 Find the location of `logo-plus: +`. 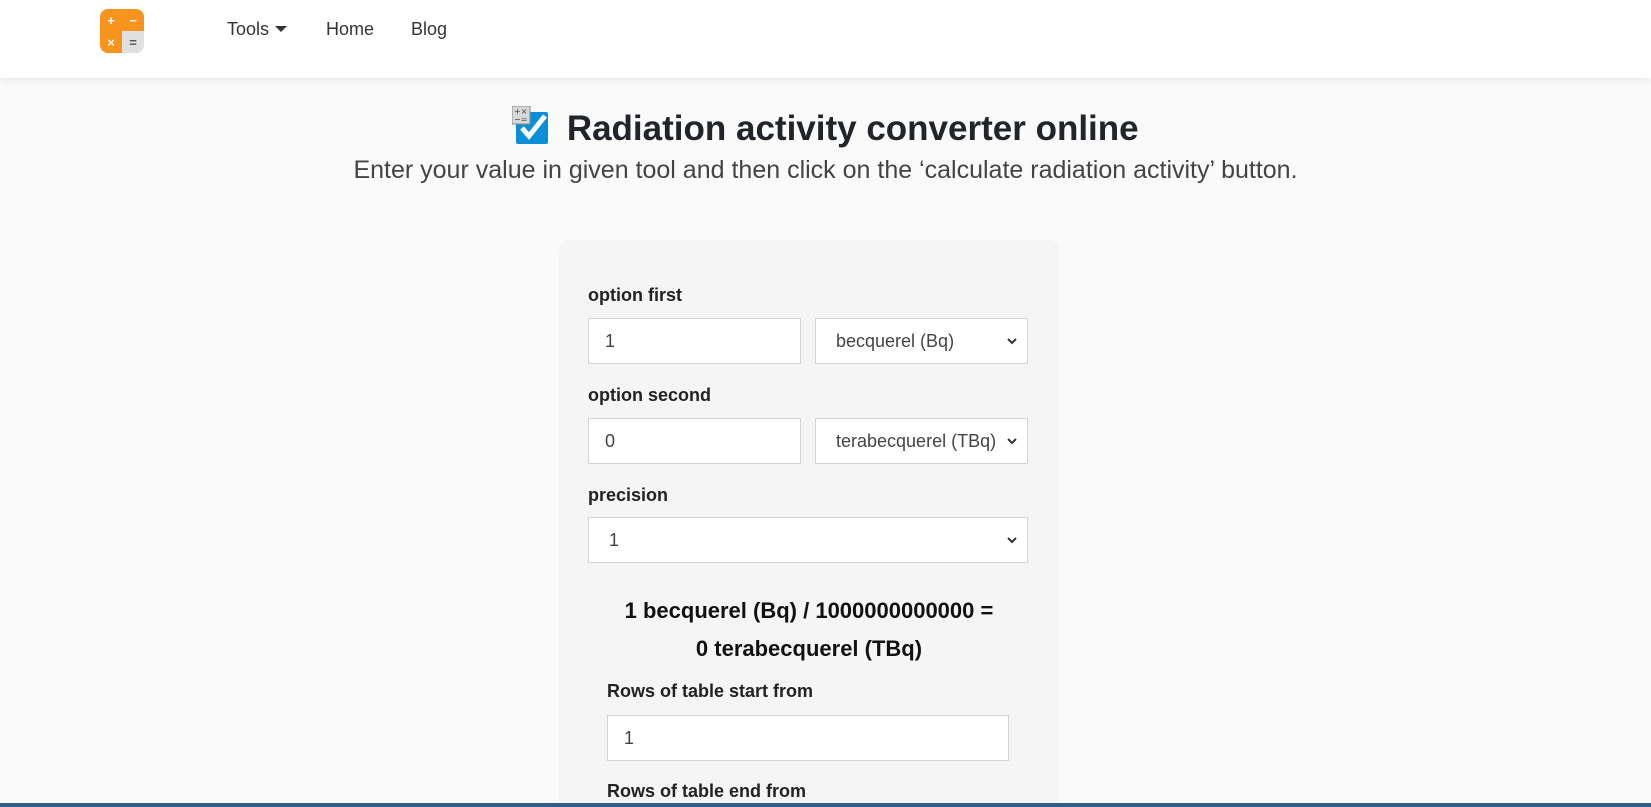

logo-plus: + is located at coordinates (111, 20).